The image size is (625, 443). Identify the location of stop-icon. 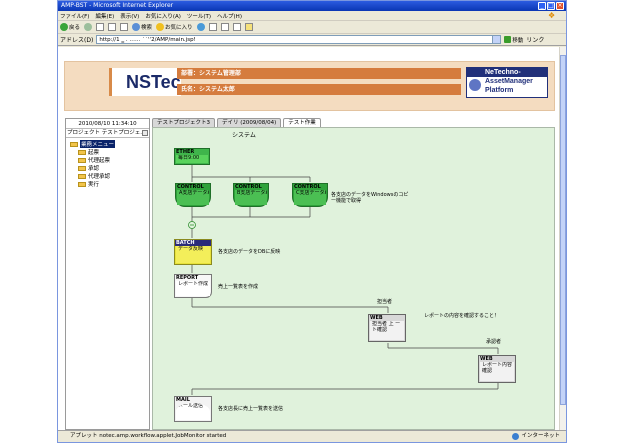
(100, 27).